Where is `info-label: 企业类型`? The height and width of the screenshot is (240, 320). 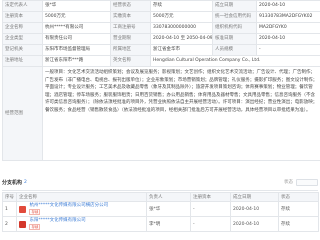 info-label: 企业类型 is located at coordinates (22, 39).